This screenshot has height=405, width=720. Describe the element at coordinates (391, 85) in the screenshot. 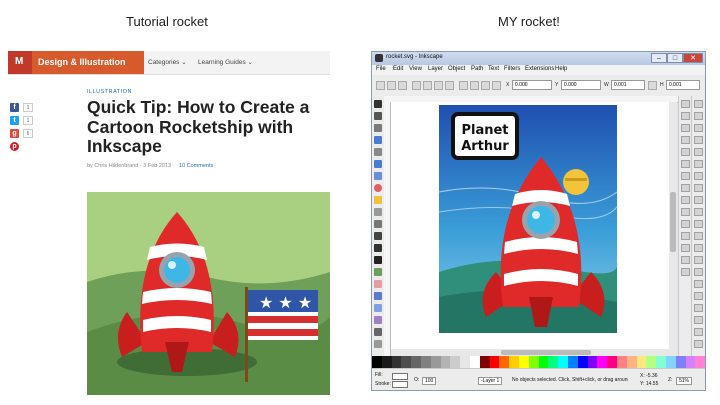

I see `select-all-layers-button` at that location.